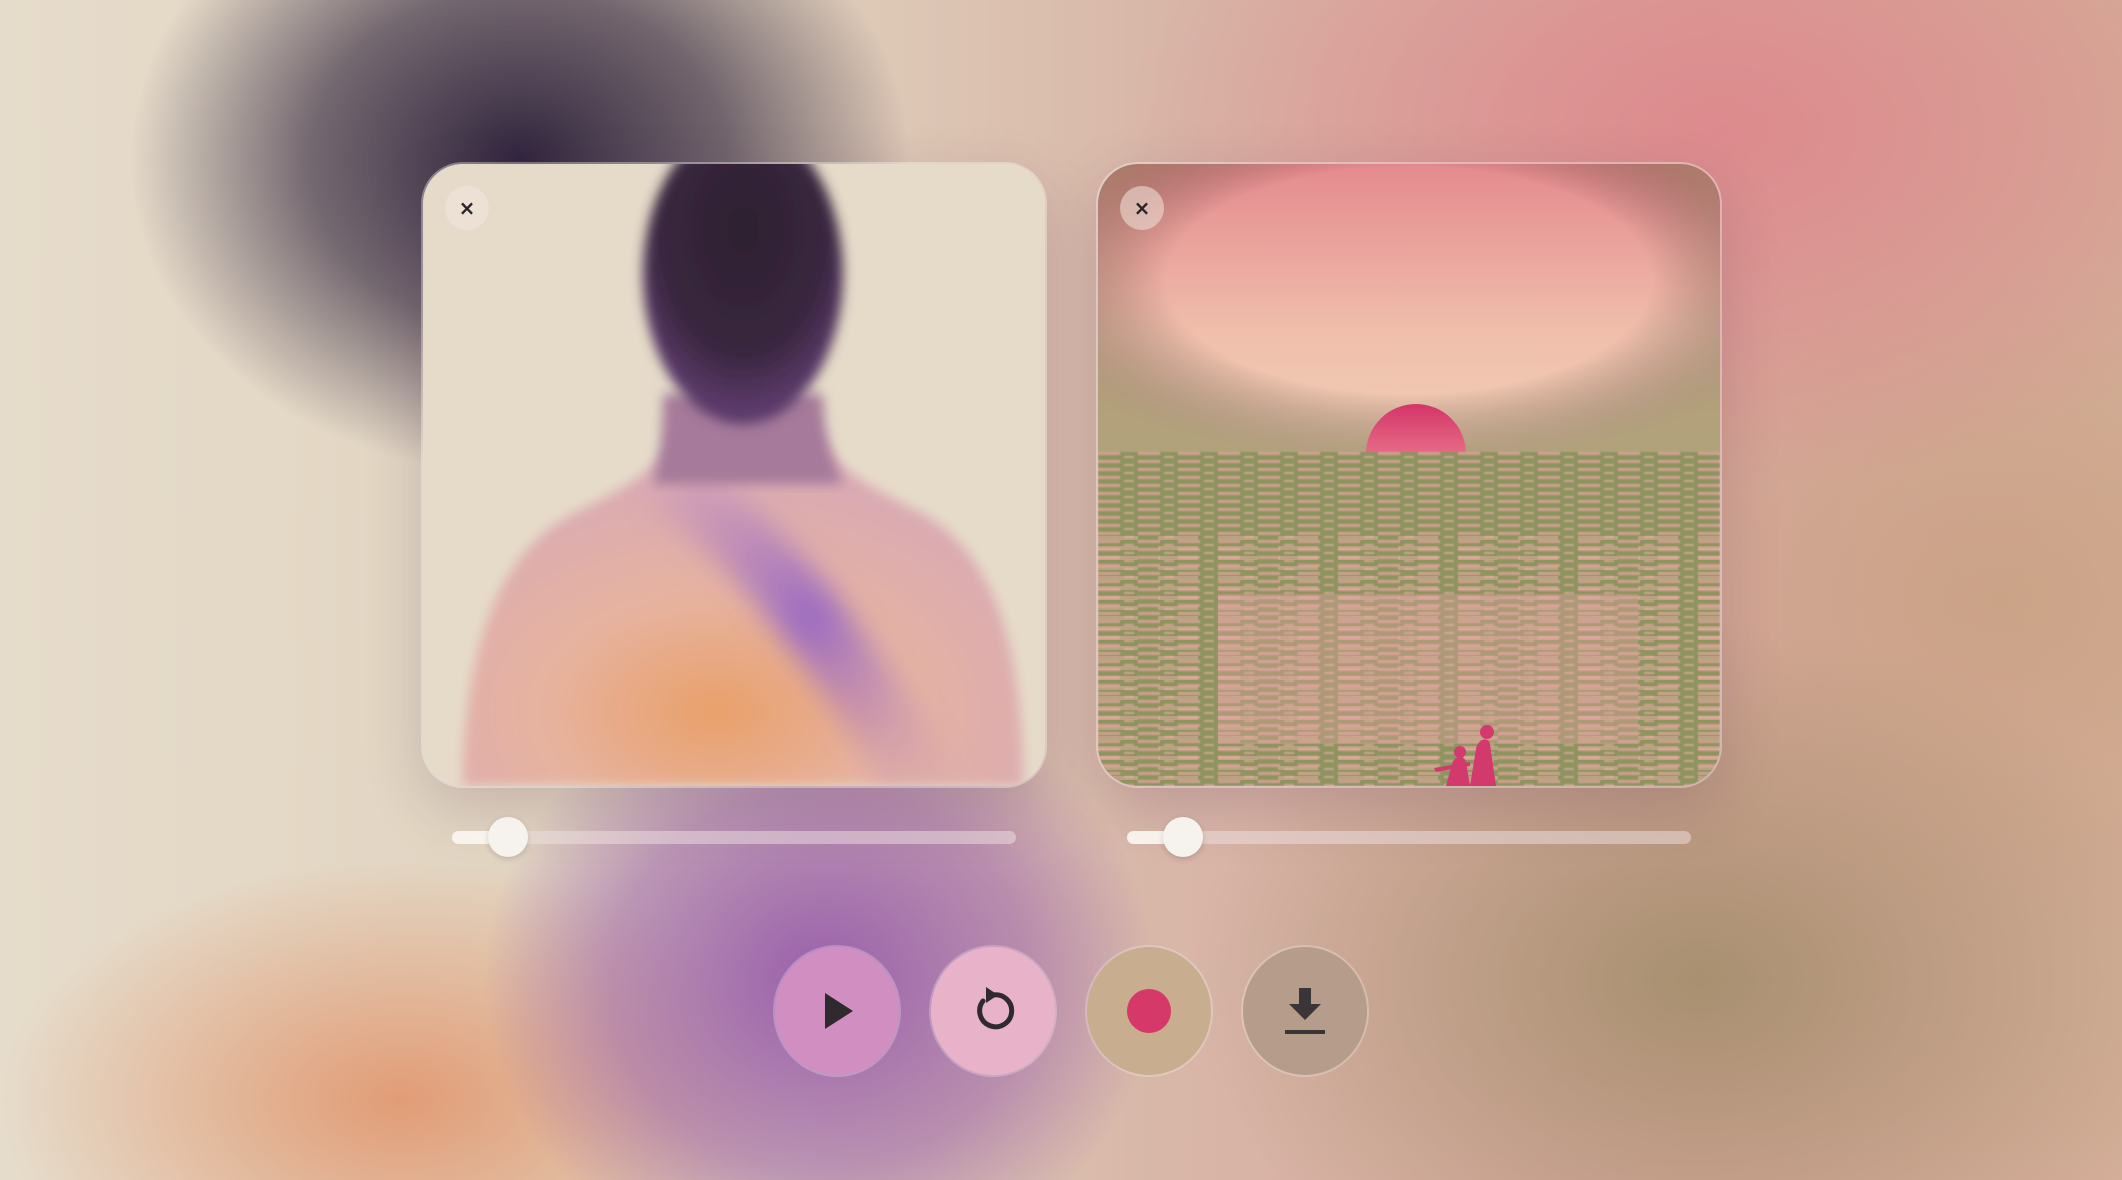 This screenshot has width=2122, height=1180. Describe the element at coordinates (1071, 1011) in the screenshot. I see `playback-controls` at that location.